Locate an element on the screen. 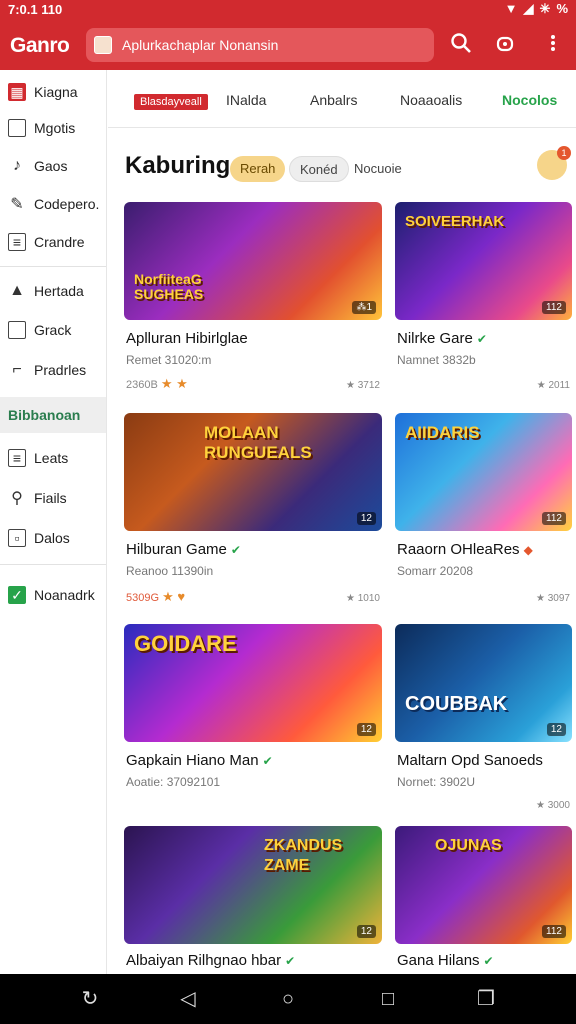 The height and width of the screenshot is (1024, 576). tab-4: Noaaoalis is located at coordinates (431, 100).